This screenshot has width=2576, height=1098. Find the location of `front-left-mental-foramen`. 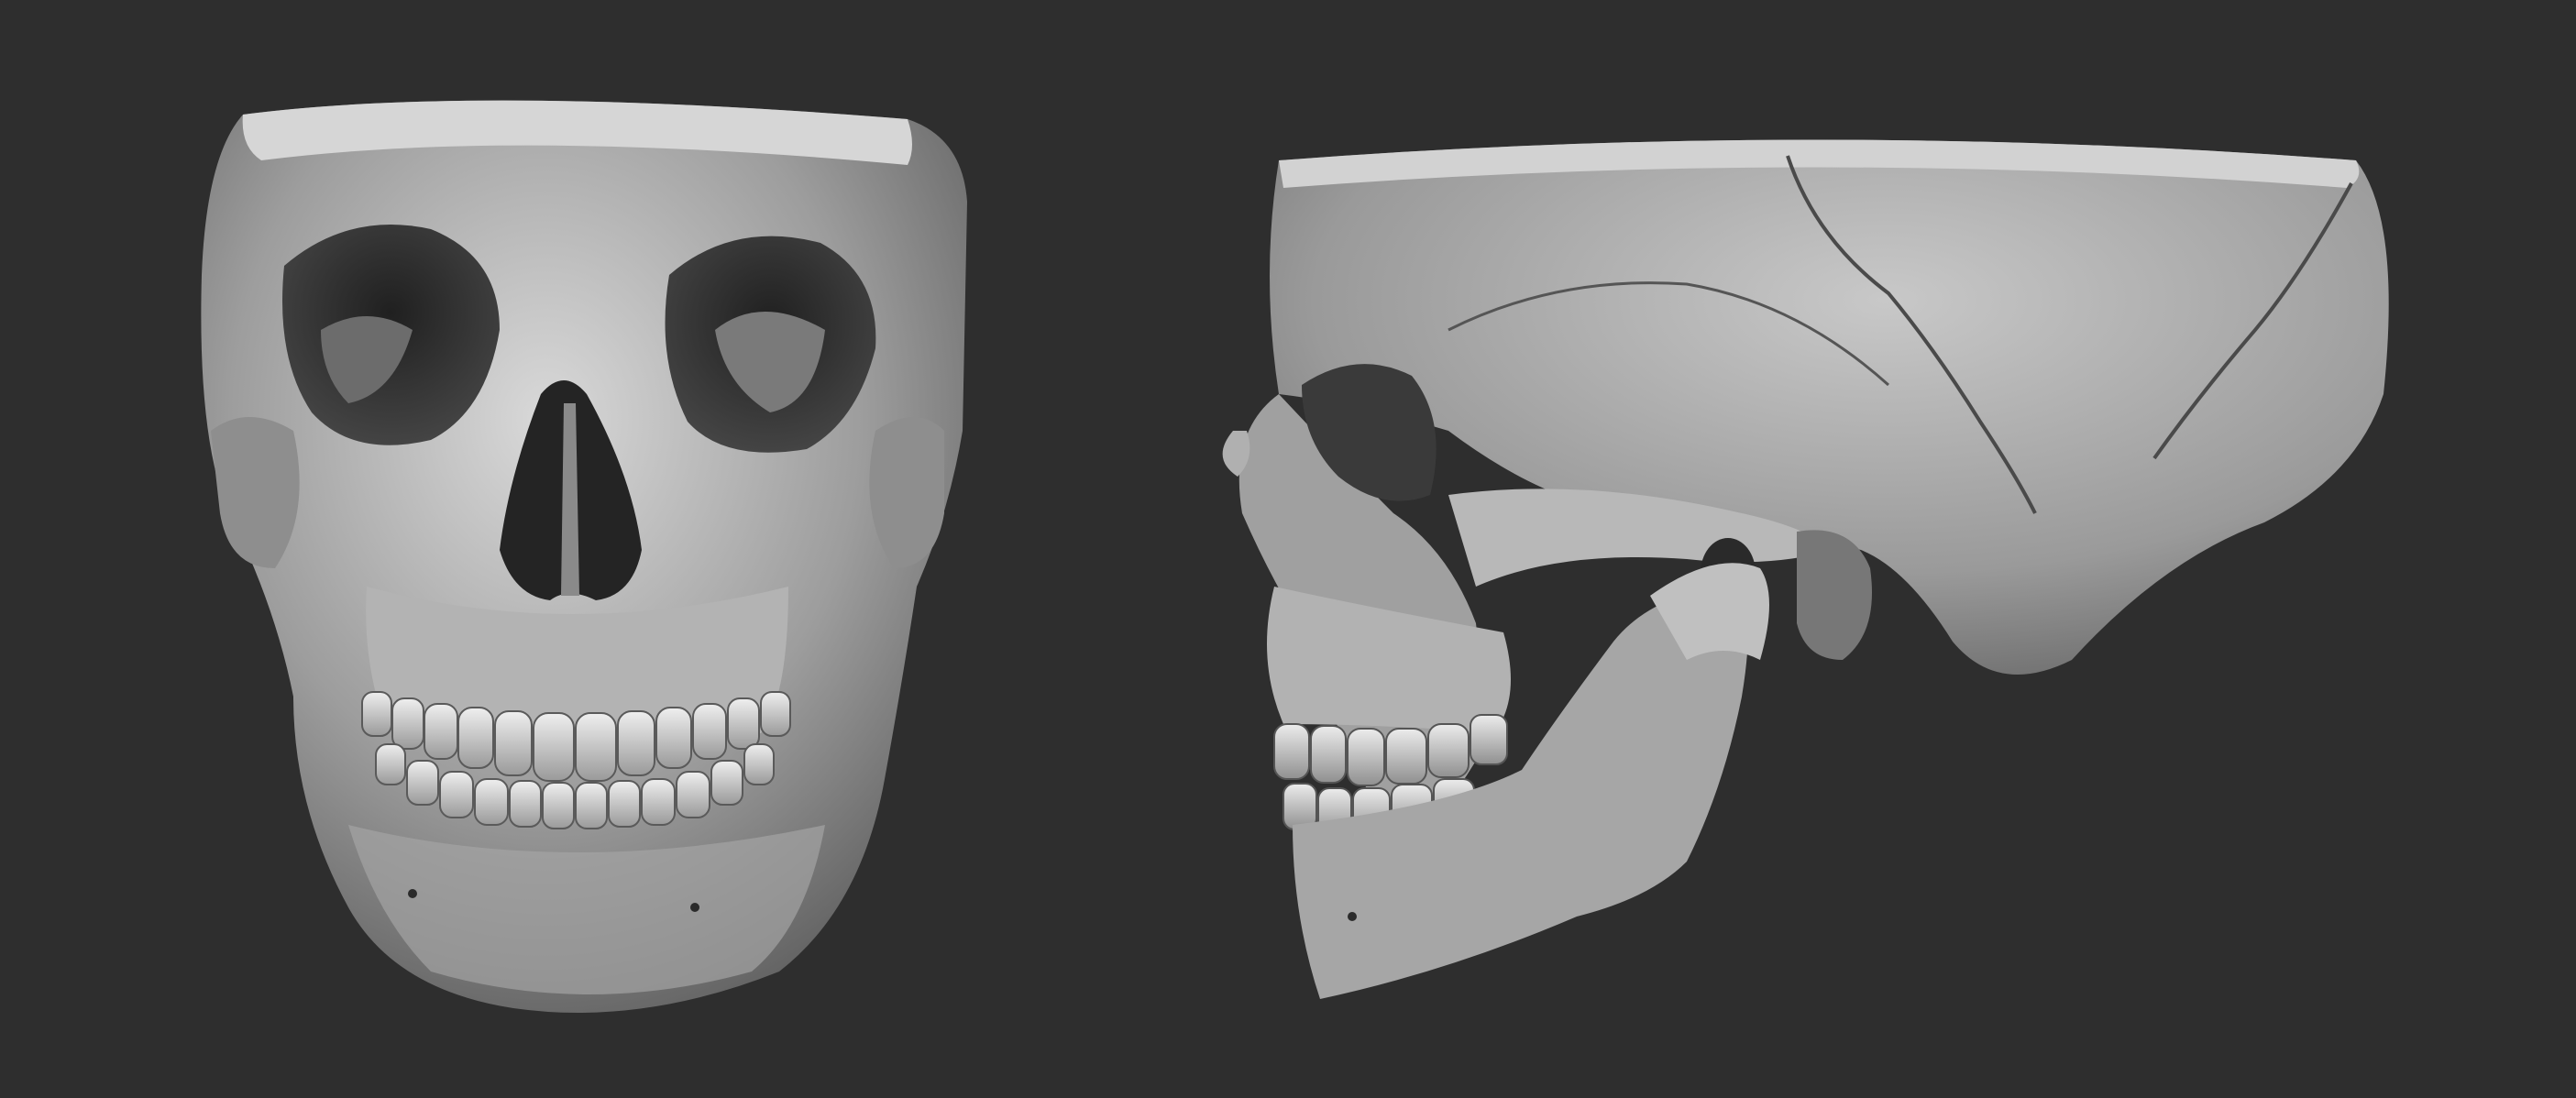

front-left-mental-foramen is located at coordinates (412, 893).